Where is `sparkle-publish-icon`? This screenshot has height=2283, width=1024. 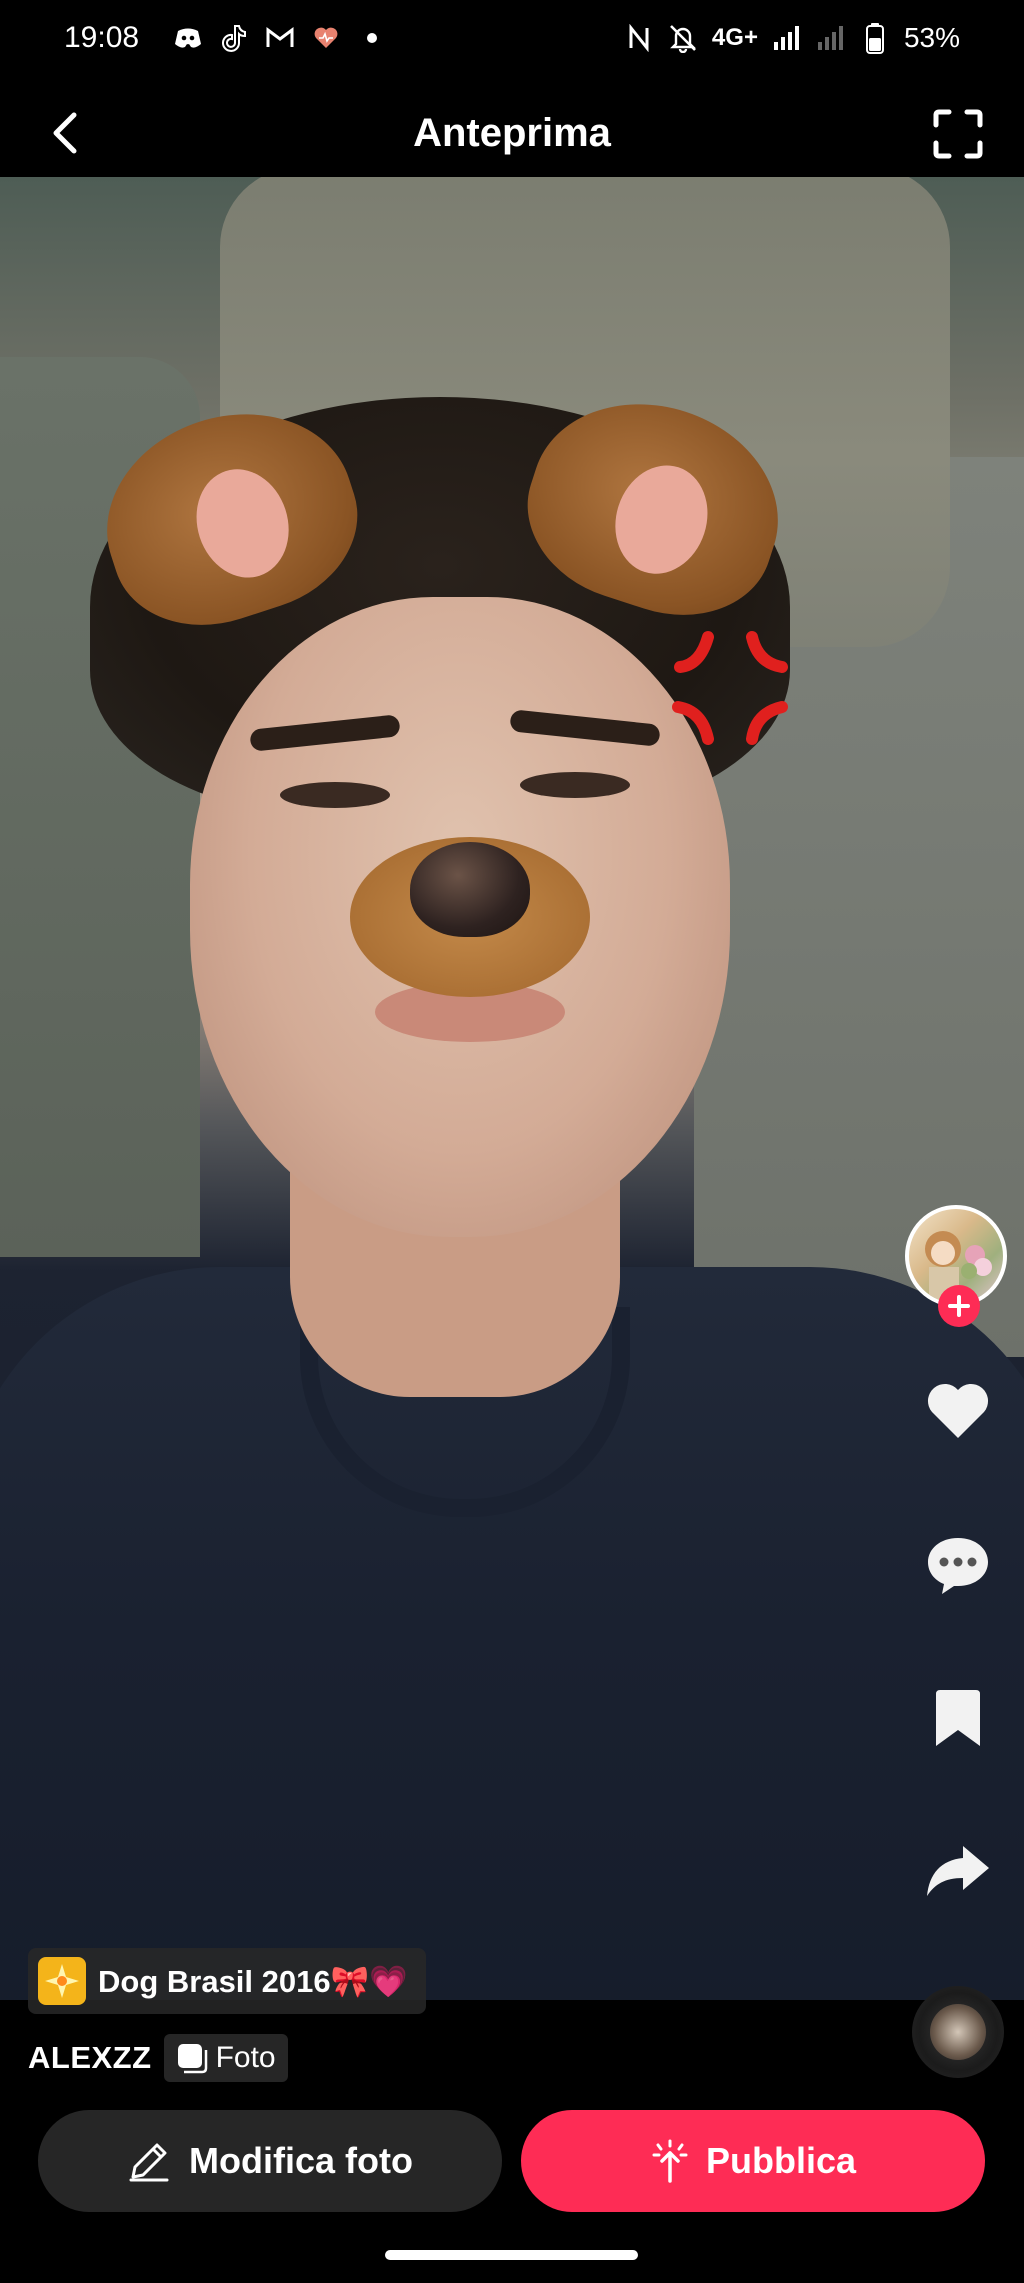
sparkle-publish-icon is located at coordinates (670, 2161).